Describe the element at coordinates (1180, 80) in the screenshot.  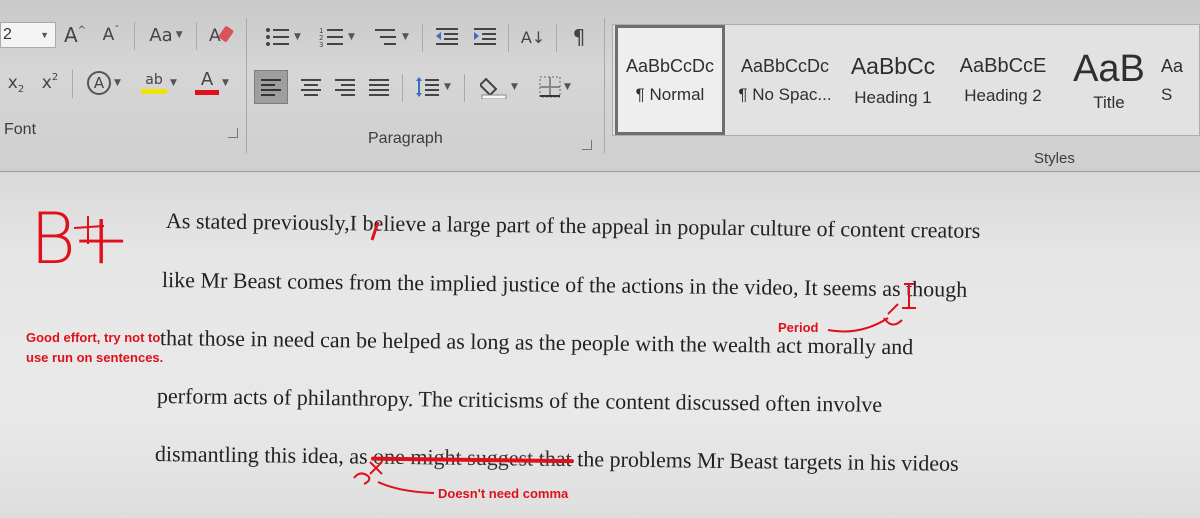
I see `style-subtitle: Aa S` at that location.